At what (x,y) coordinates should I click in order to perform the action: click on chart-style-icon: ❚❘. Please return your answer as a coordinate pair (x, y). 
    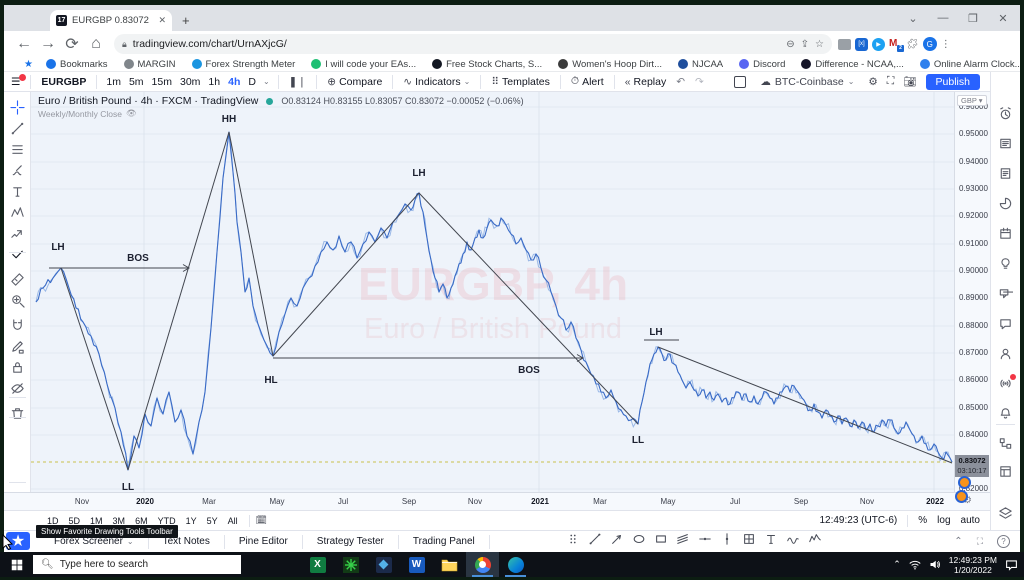
    Looking at the image, I should click on (298, 82).